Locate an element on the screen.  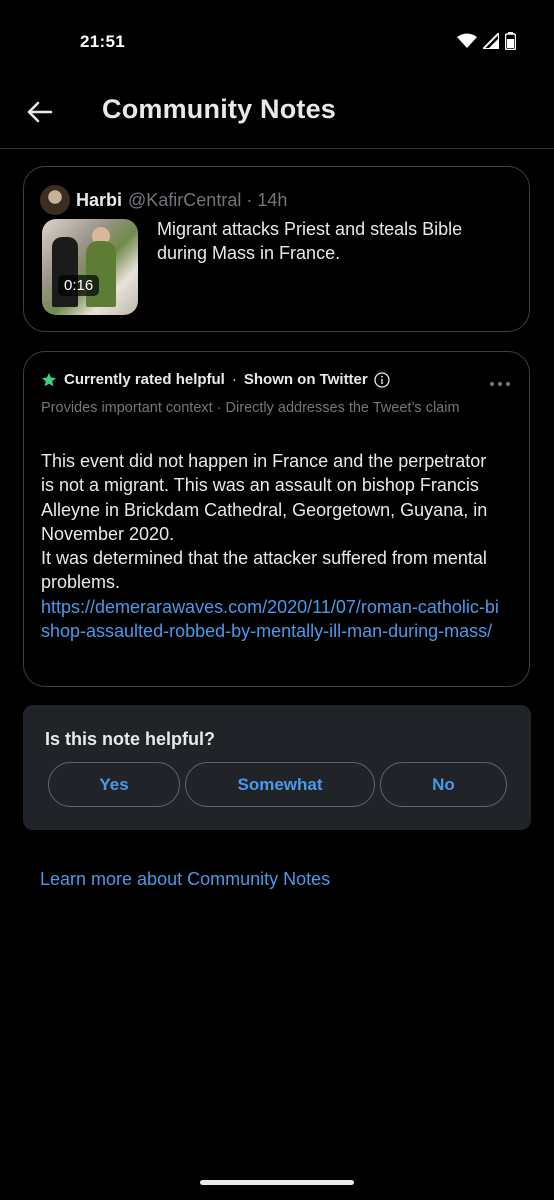
video-duration: 0:16 is located at coordinates (79, 285).